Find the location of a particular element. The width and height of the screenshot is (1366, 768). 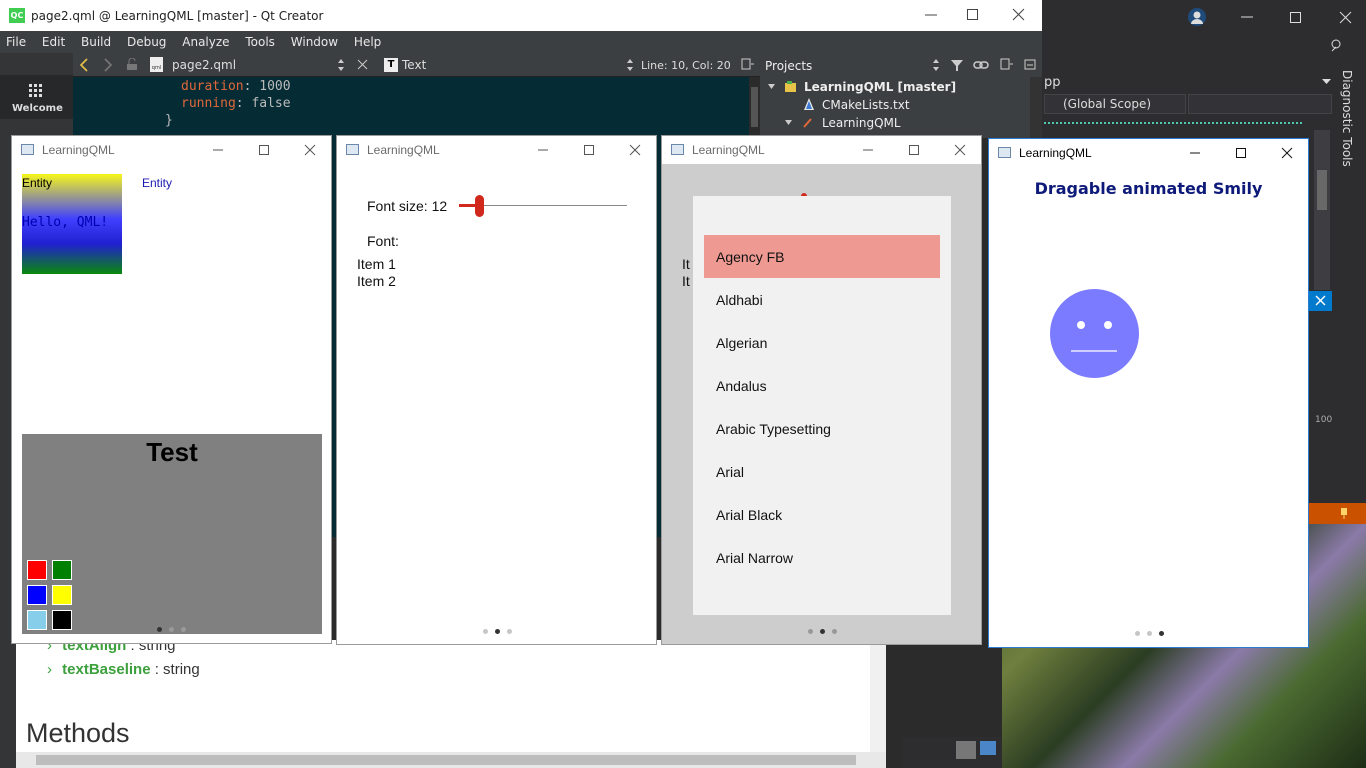

slider-handle is located at coordinates (479, 206).